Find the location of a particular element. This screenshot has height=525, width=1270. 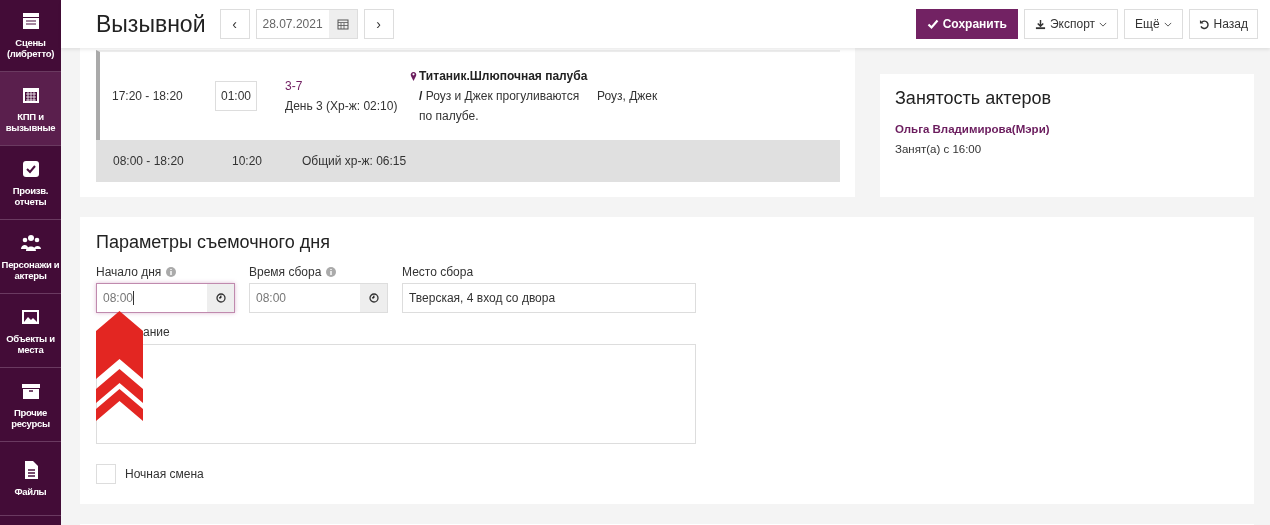

save-button: Сохранить is located at coordinates (966, 24).